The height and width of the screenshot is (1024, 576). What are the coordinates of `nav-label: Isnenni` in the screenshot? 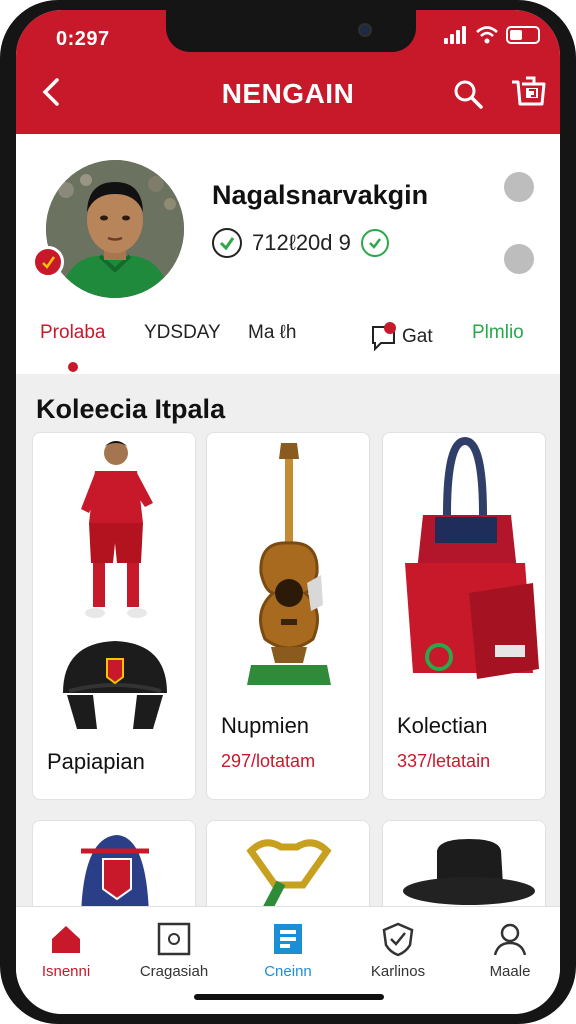 It's located at (66, 971).